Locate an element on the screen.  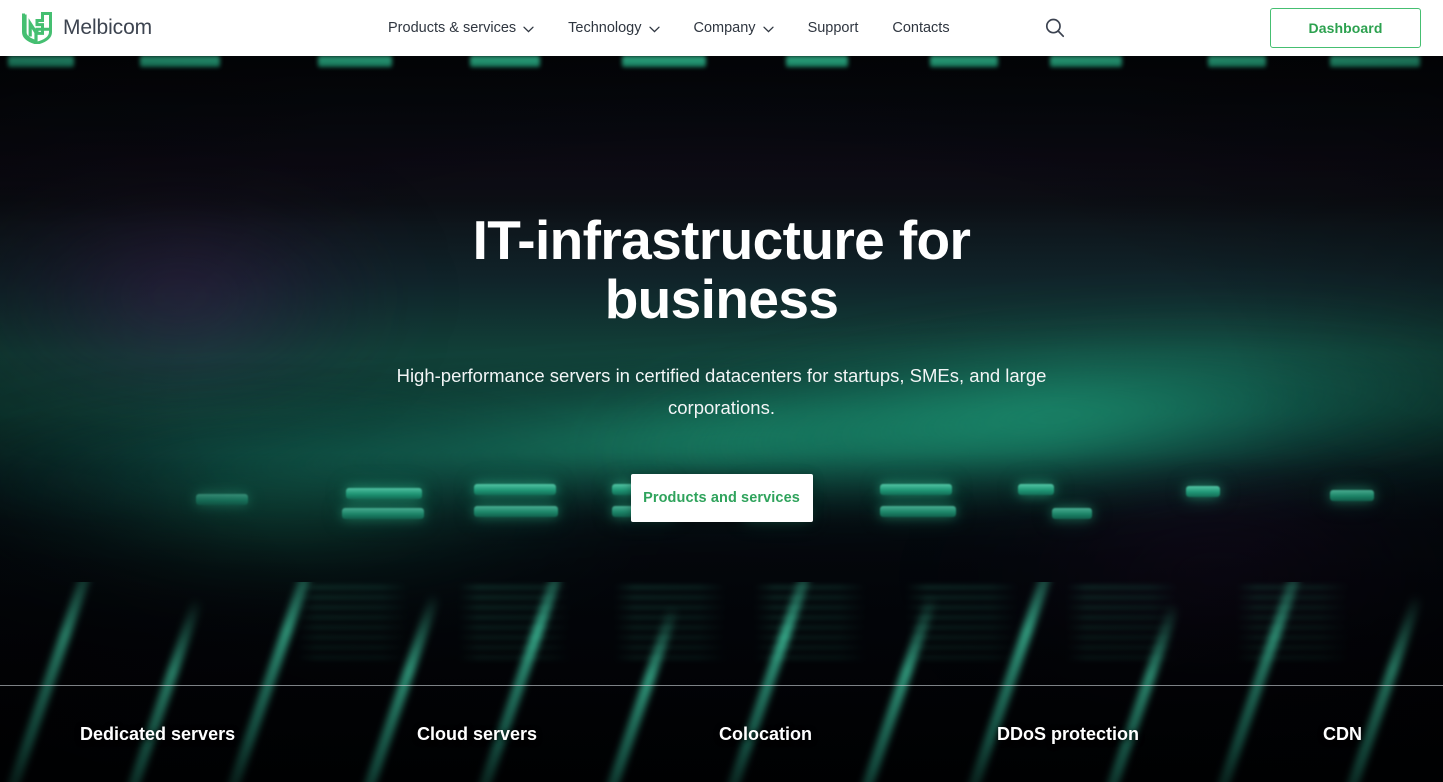
brand-name: Melbicom is located at coordinates (108, 27).